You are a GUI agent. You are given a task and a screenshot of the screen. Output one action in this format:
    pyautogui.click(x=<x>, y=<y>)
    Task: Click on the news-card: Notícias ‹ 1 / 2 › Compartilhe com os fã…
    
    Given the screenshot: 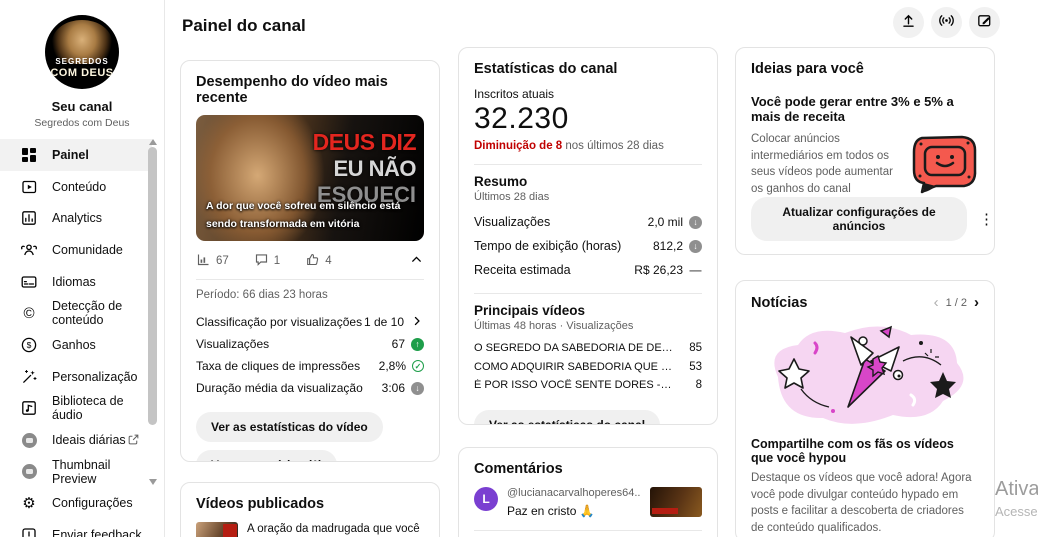 What is the action you would take?
    pyautogui.click(x=865, y=408)
    